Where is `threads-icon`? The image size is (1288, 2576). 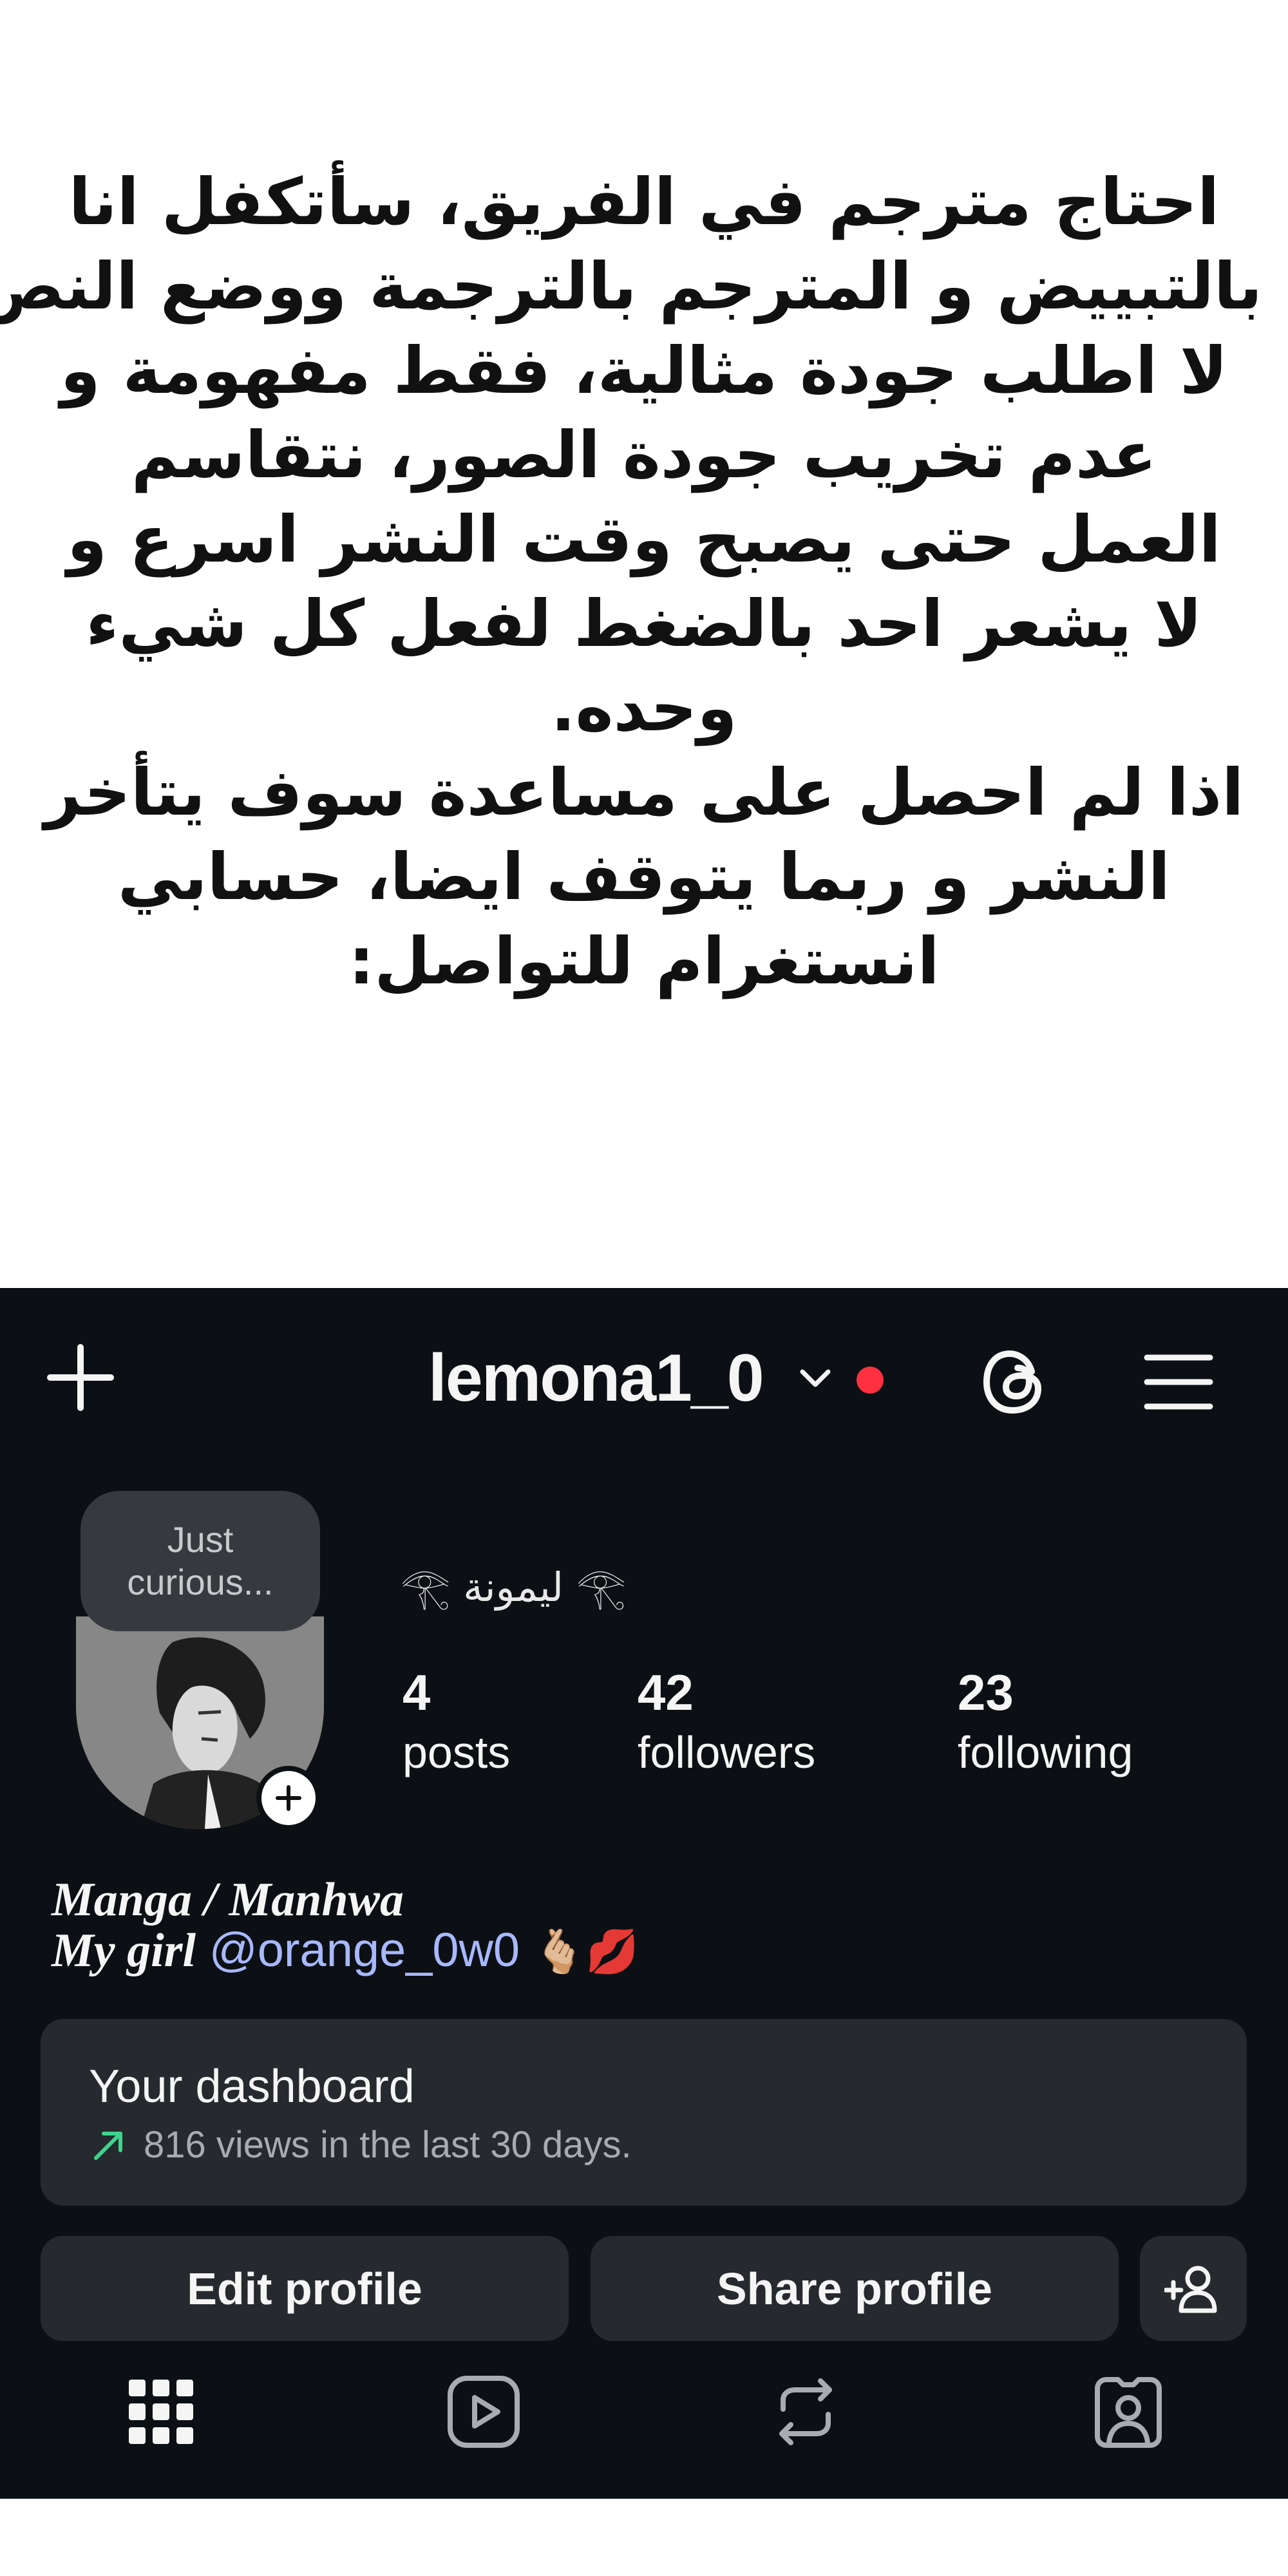 threads-icon is located at coordinates (1015, 1382).